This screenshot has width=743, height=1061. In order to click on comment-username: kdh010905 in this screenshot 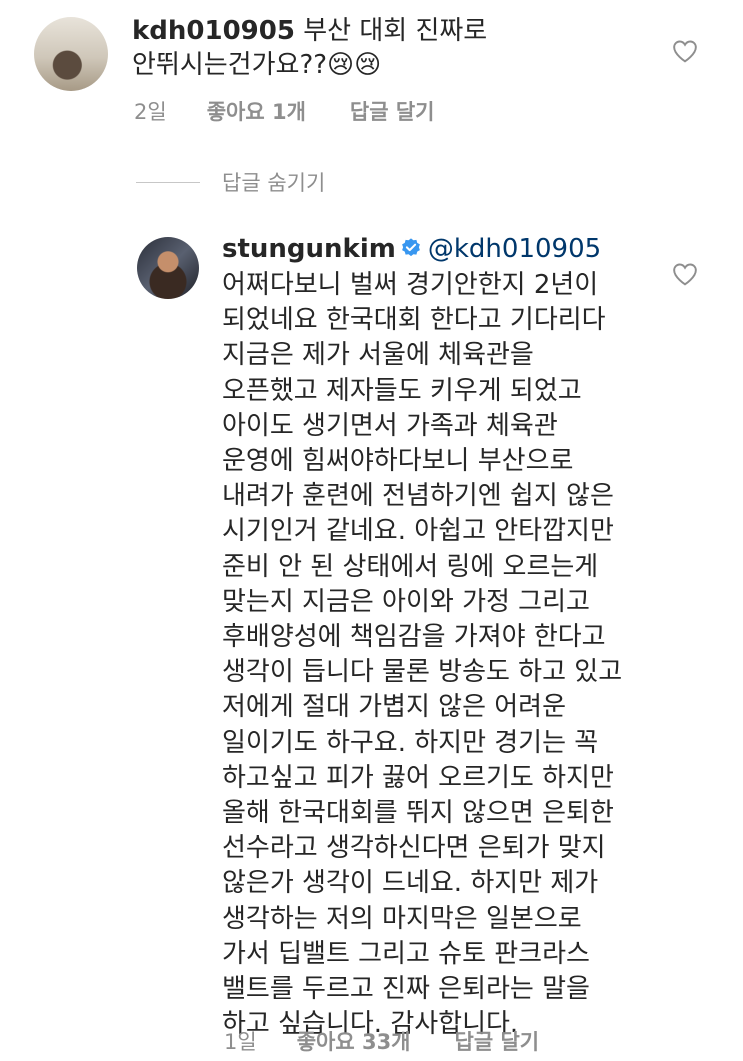, I will do `click(213, 31)`.